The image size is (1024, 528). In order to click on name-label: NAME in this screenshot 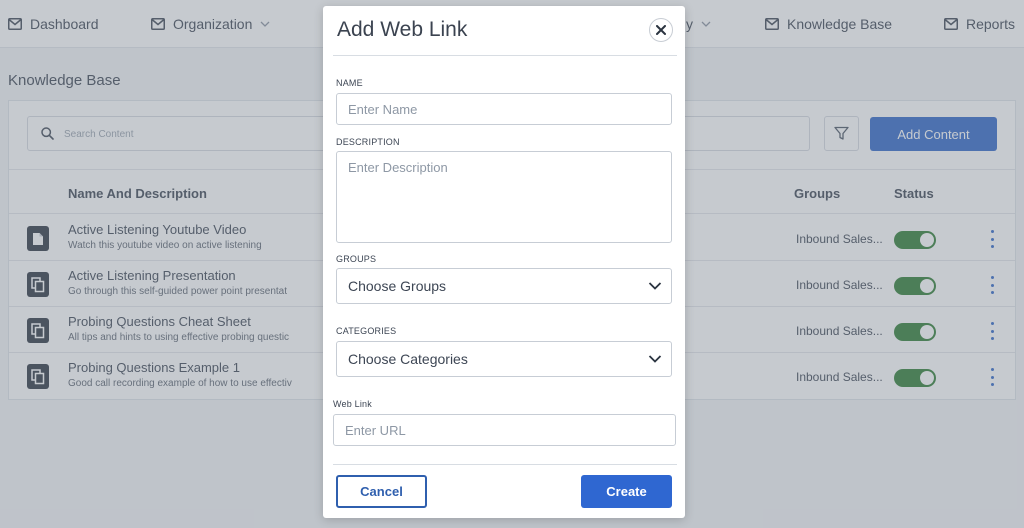, I will do `click(349, 83)`.